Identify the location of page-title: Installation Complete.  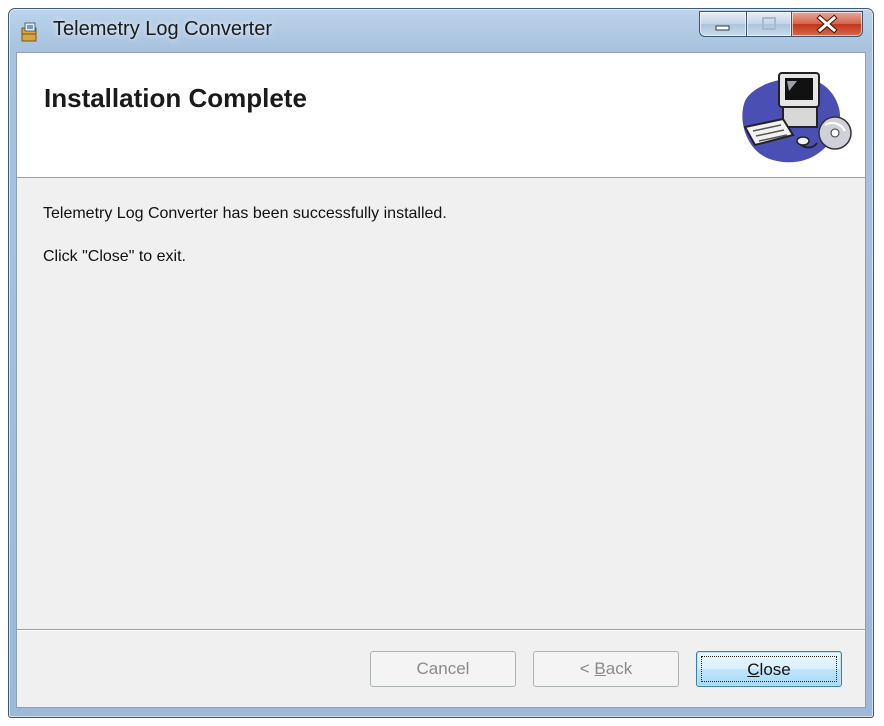
(175, 98).